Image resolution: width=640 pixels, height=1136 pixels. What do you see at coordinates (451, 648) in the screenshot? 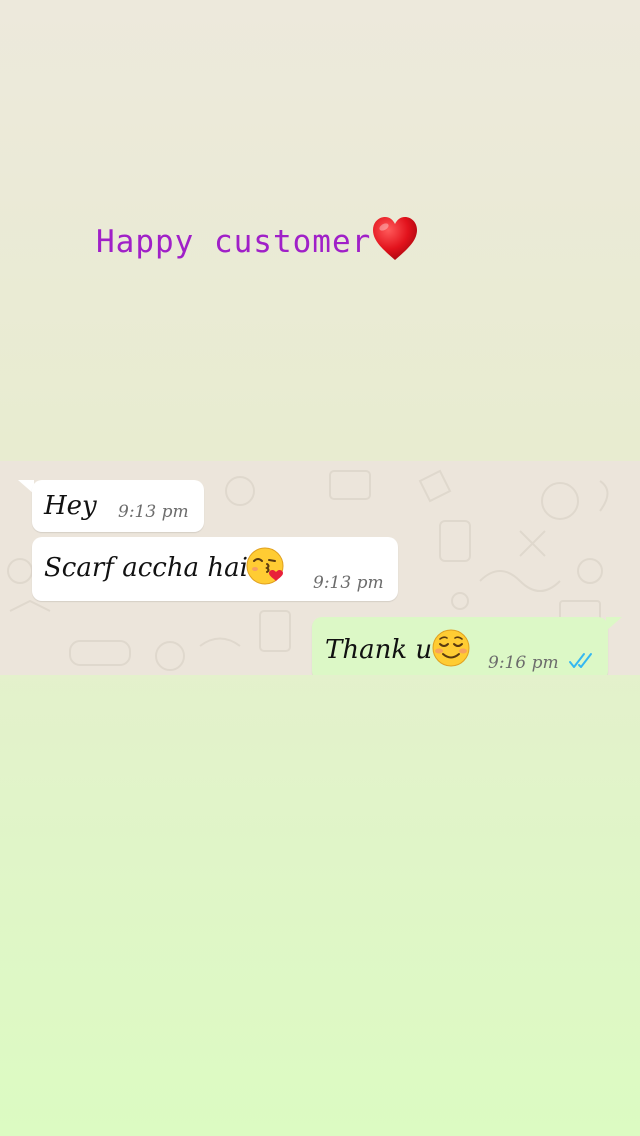
I see `smiling-face-emoji` at bounding box center [451, 648].